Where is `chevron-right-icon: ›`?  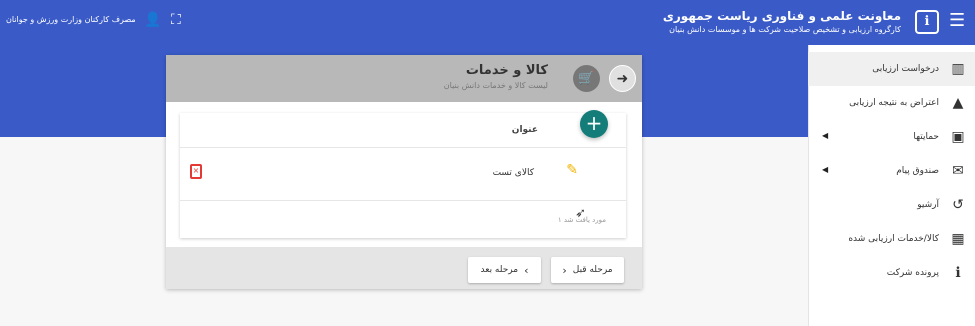
chevron-right-icon: › is located at coordinates (564, 270).